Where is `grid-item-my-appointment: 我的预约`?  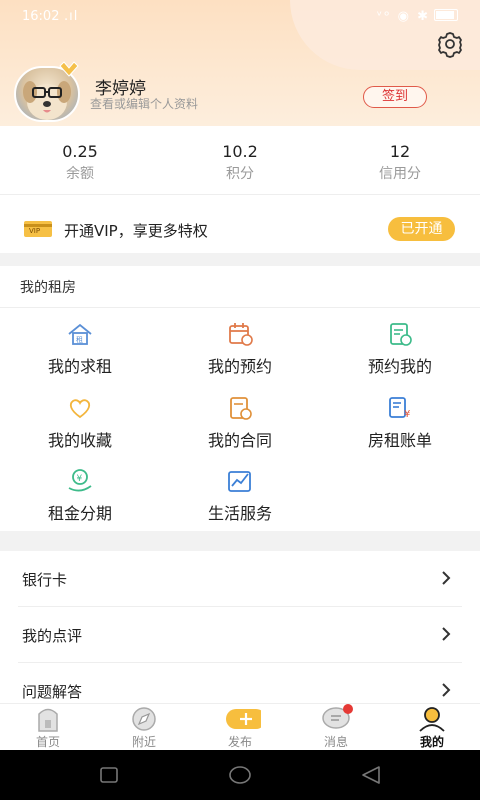
grid-item-my-appointment: 我的预约 is located at coordinates (240, 351).